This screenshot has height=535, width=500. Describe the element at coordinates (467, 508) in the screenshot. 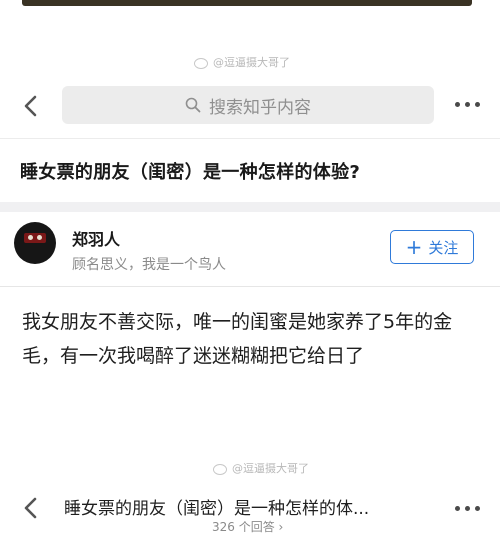

I see `bottom-more-button` at that location.